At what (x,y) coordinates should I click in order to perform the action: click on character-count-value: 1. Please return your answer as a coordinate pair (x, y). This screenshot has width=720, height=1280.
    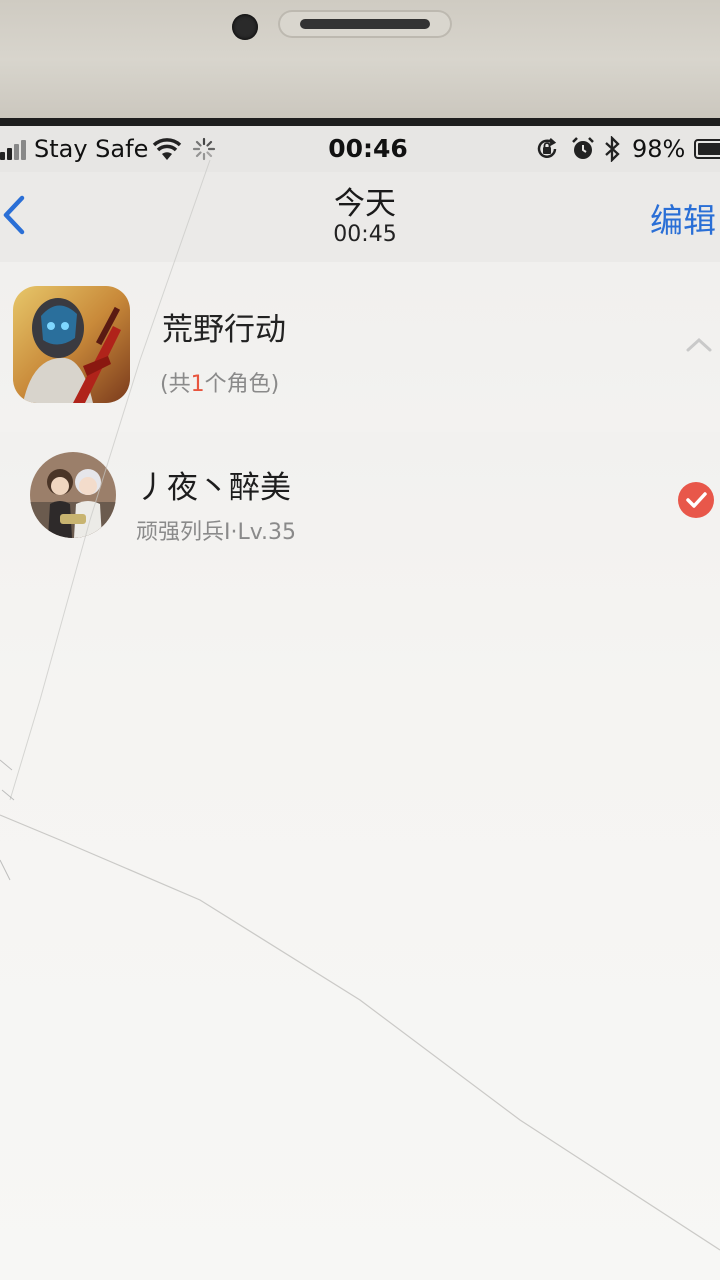
    Looking at the image, I should click on (197, 384).